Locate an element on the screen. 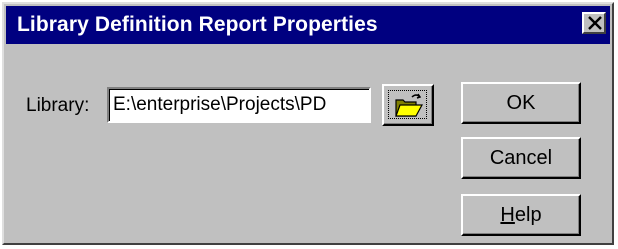 This screenshot has height=249, width=618. browse-folder-button is located at coordinates (408, 105).